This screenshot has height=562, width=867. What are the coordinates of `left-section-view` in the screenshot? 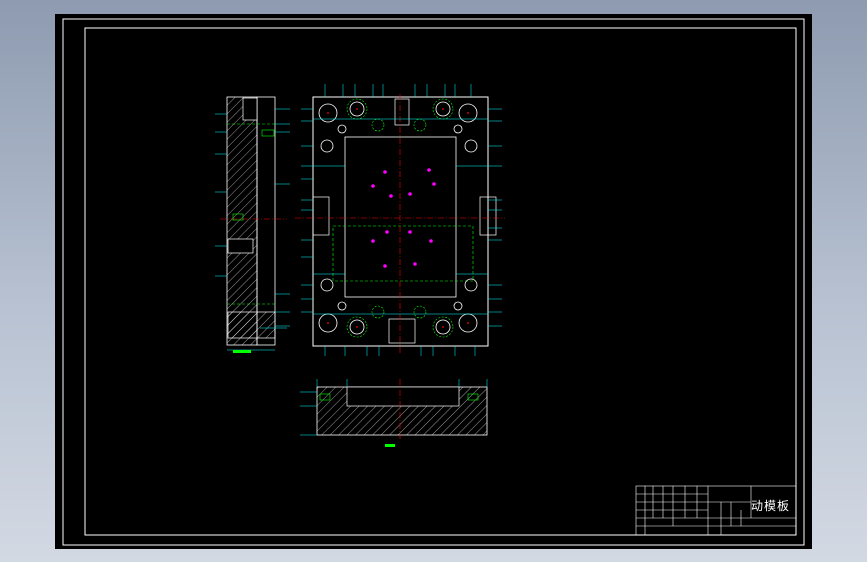 It's located at (252, 224).